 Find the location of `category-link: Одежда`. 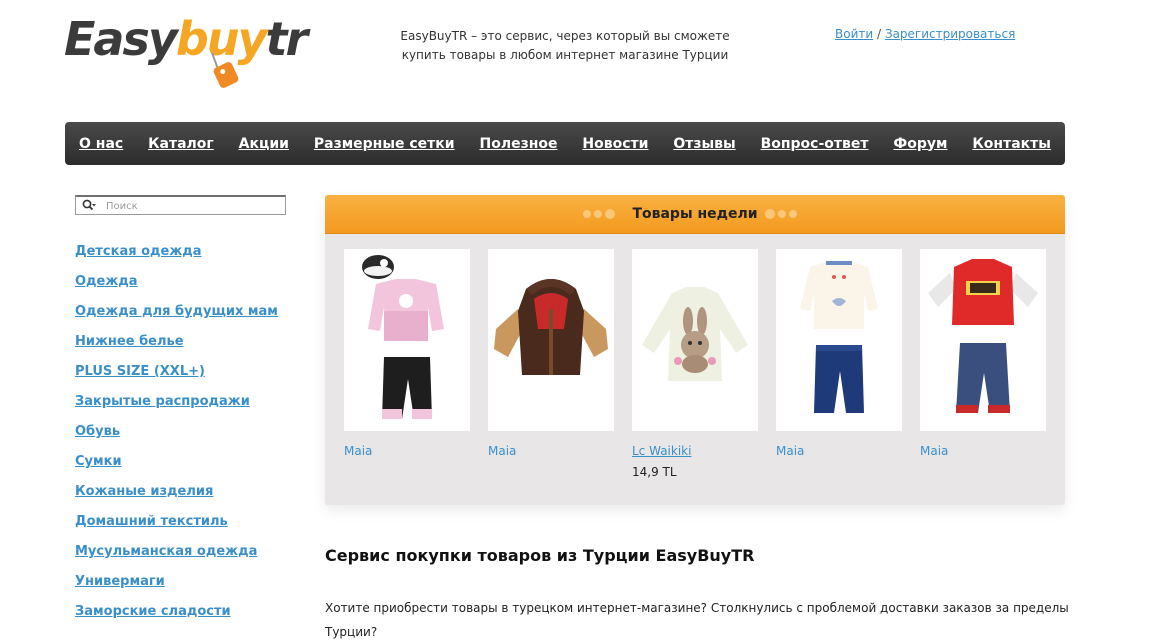

category-link: Одежда is located at coordinates (106, 281).